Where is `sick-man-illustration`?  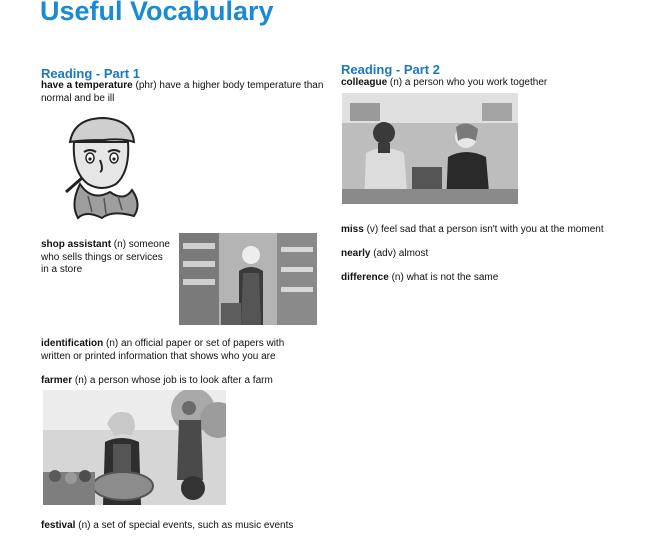
sick-man-illustration is located at coordinates (102, 168).